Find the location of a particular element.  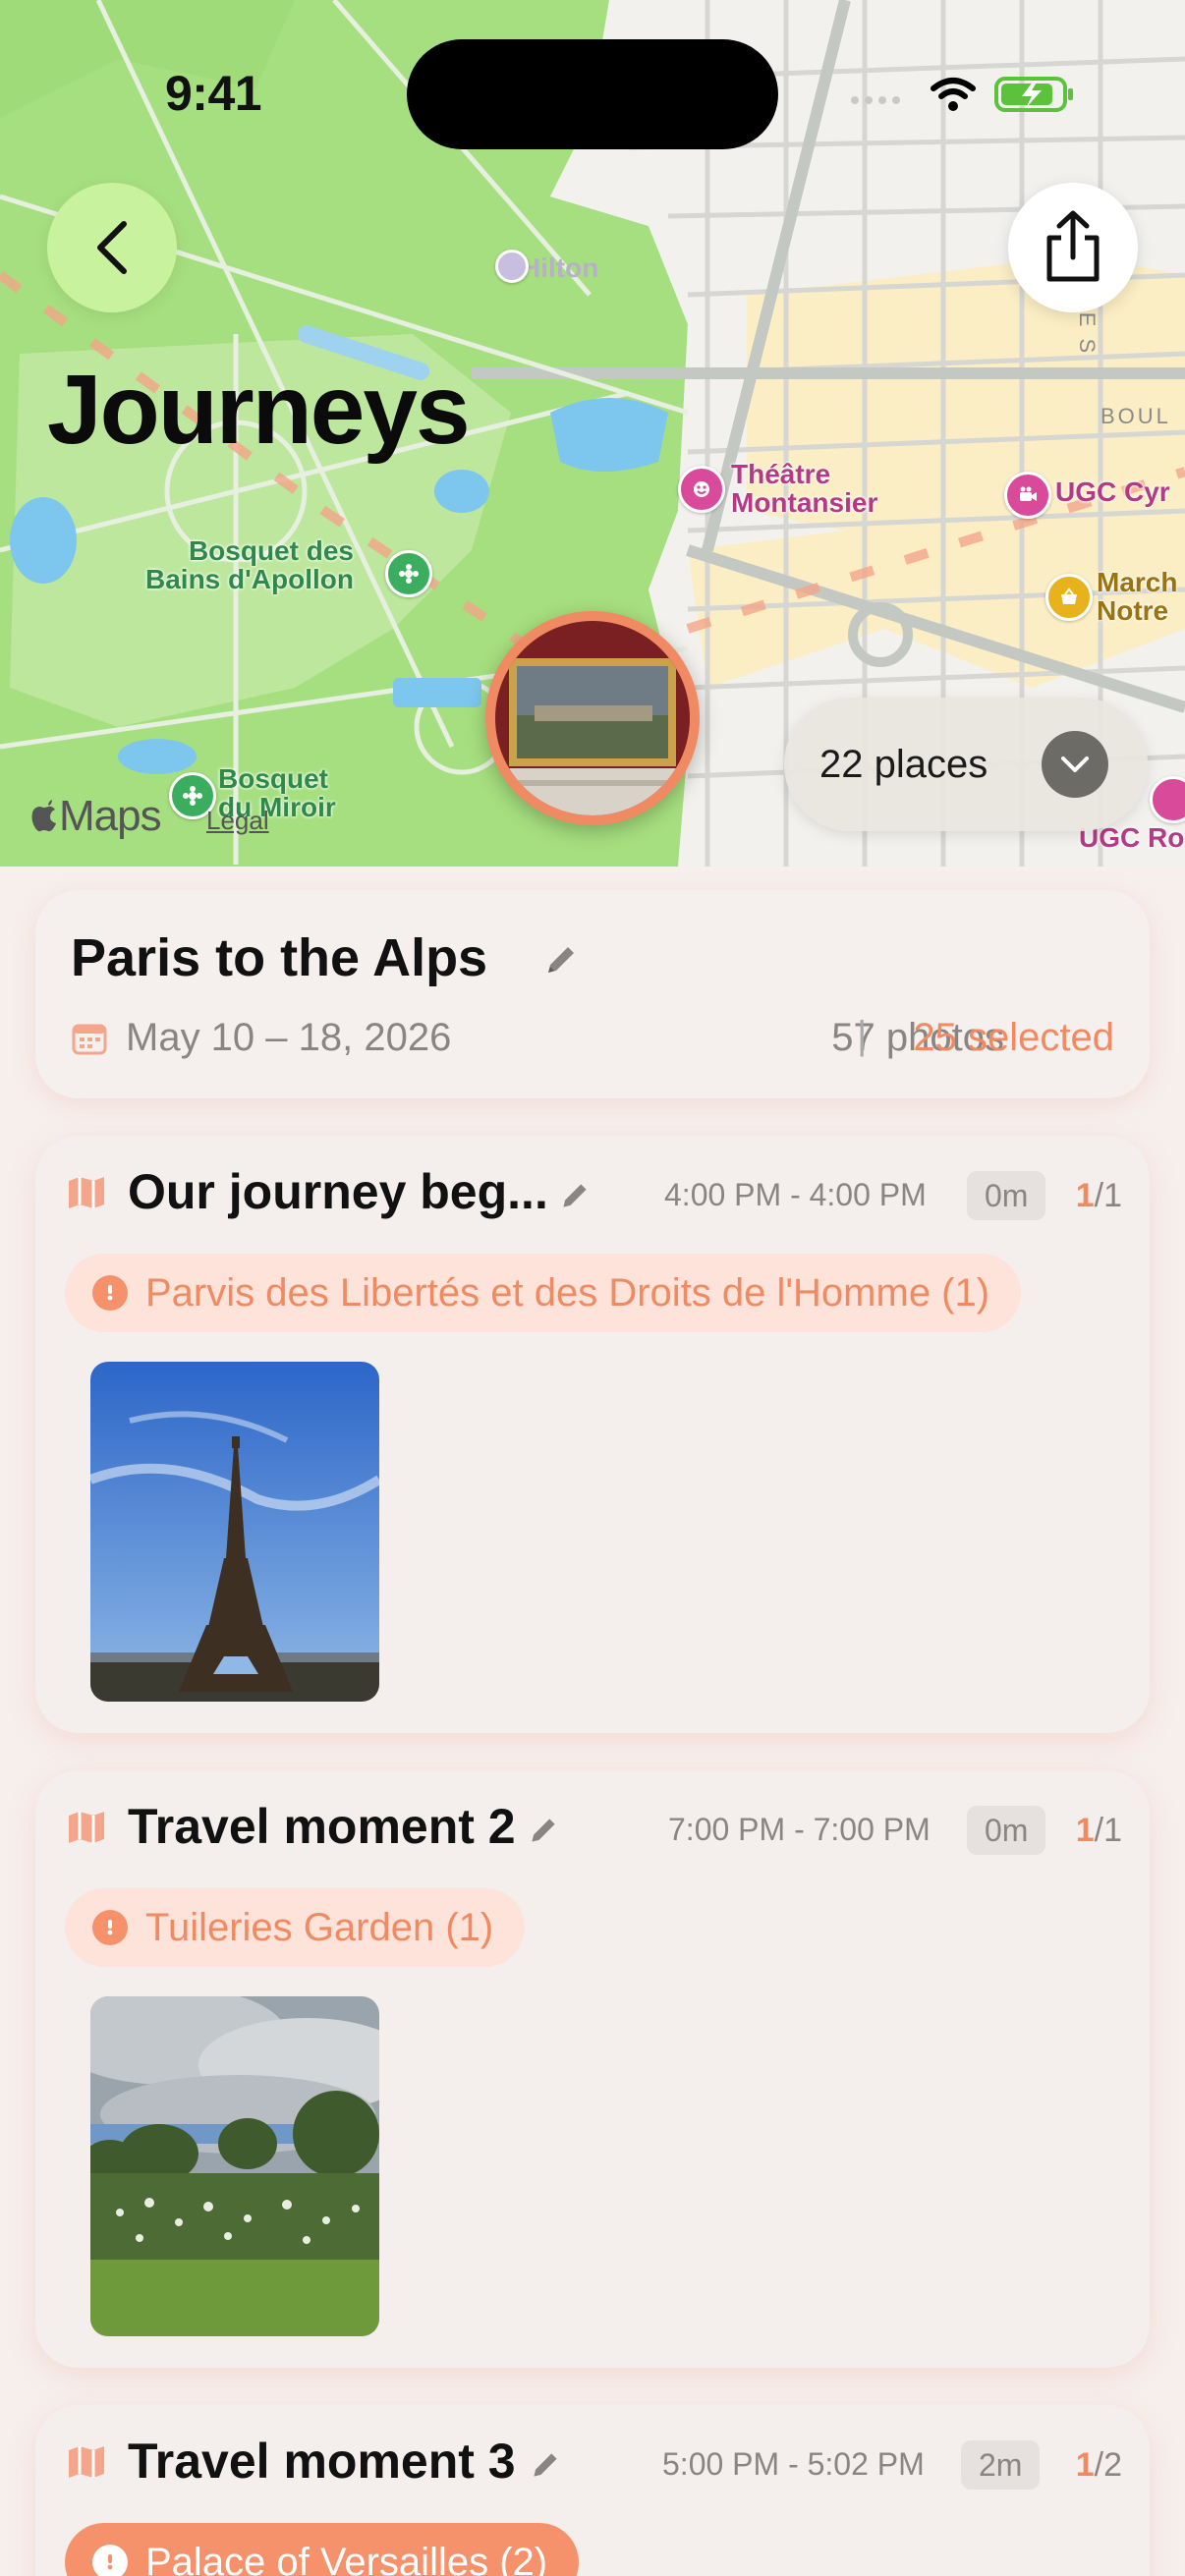

share-button is located at coordinates (1073, 247).